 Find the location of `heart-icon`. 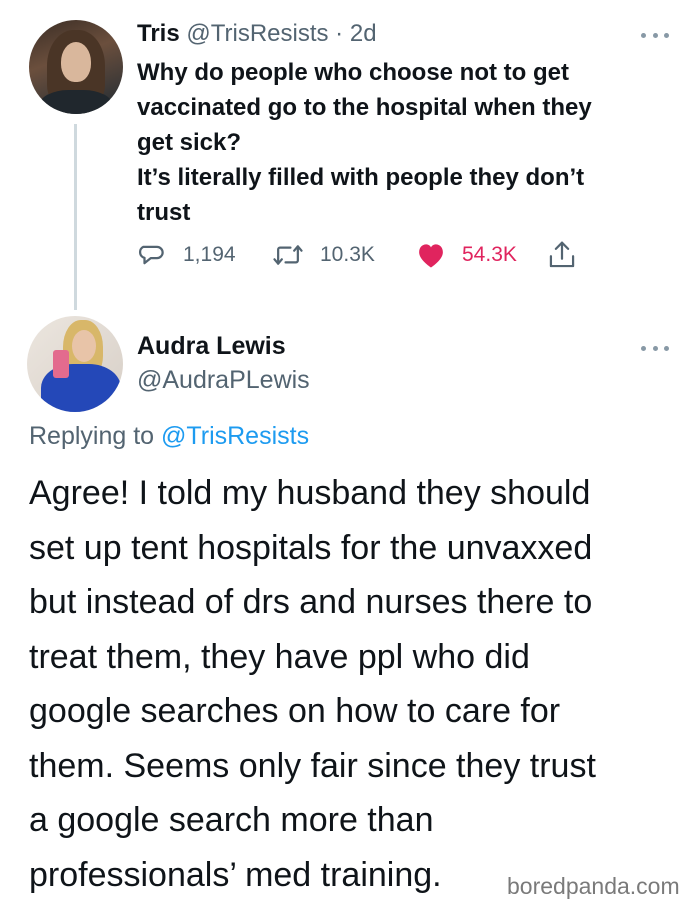

heart-icon is located at coordinates (431, 256).